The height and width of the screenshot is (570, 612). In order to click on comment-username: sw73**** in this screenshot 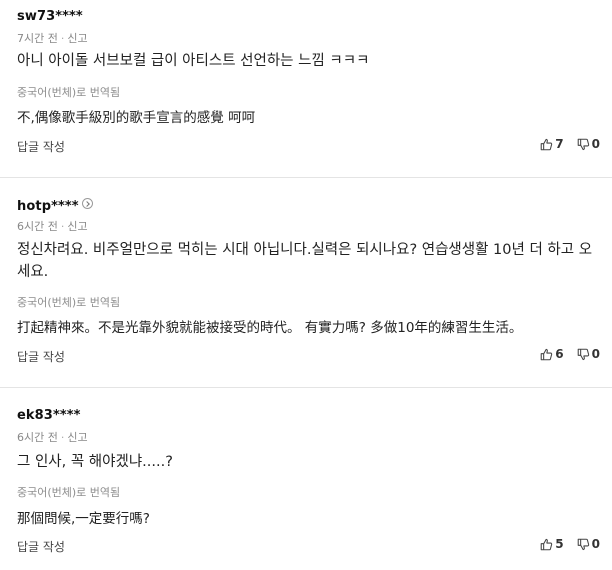, I will do `click(50, 16)`.